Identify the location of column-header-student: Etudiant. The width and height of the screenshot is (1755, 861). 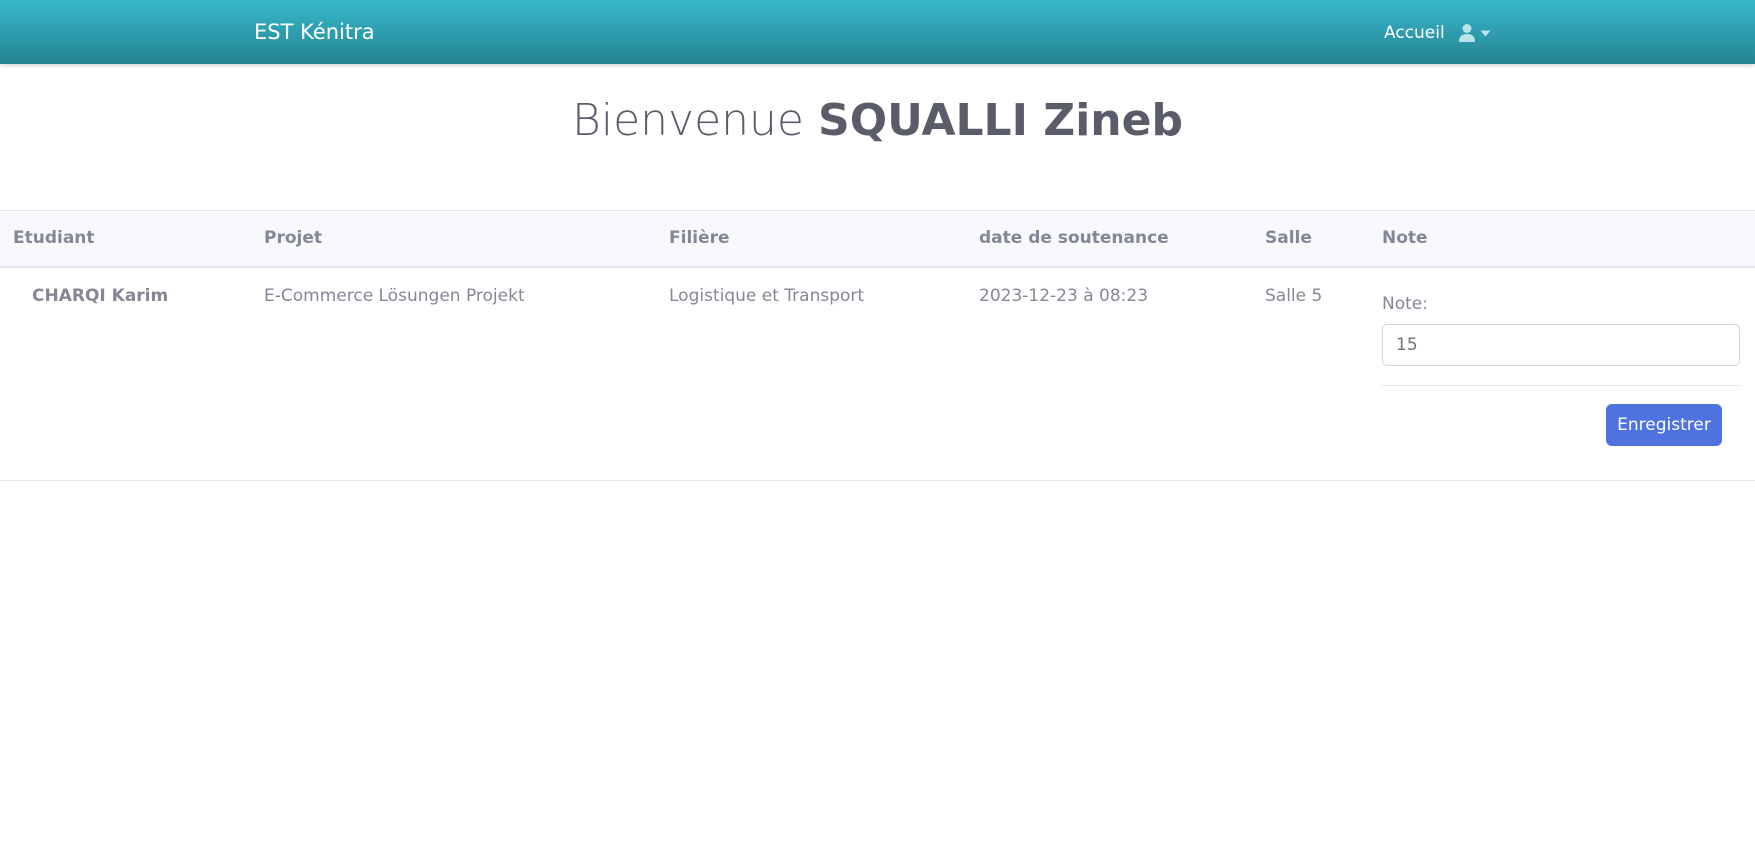
(54, 238).